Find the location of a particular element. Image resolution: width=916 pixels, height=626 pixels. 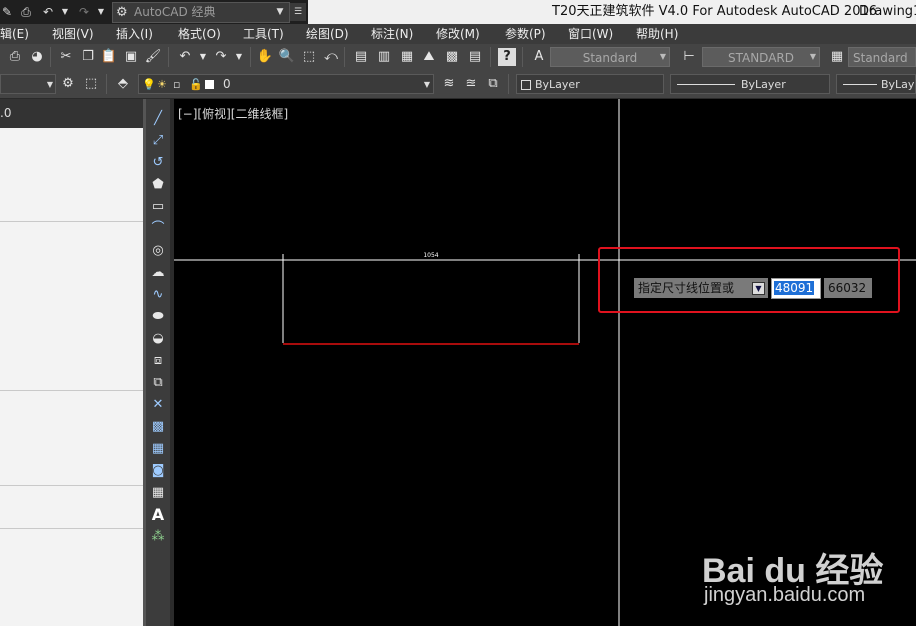

menu-insert: 插入(I) is located at coordinates (134, 34).